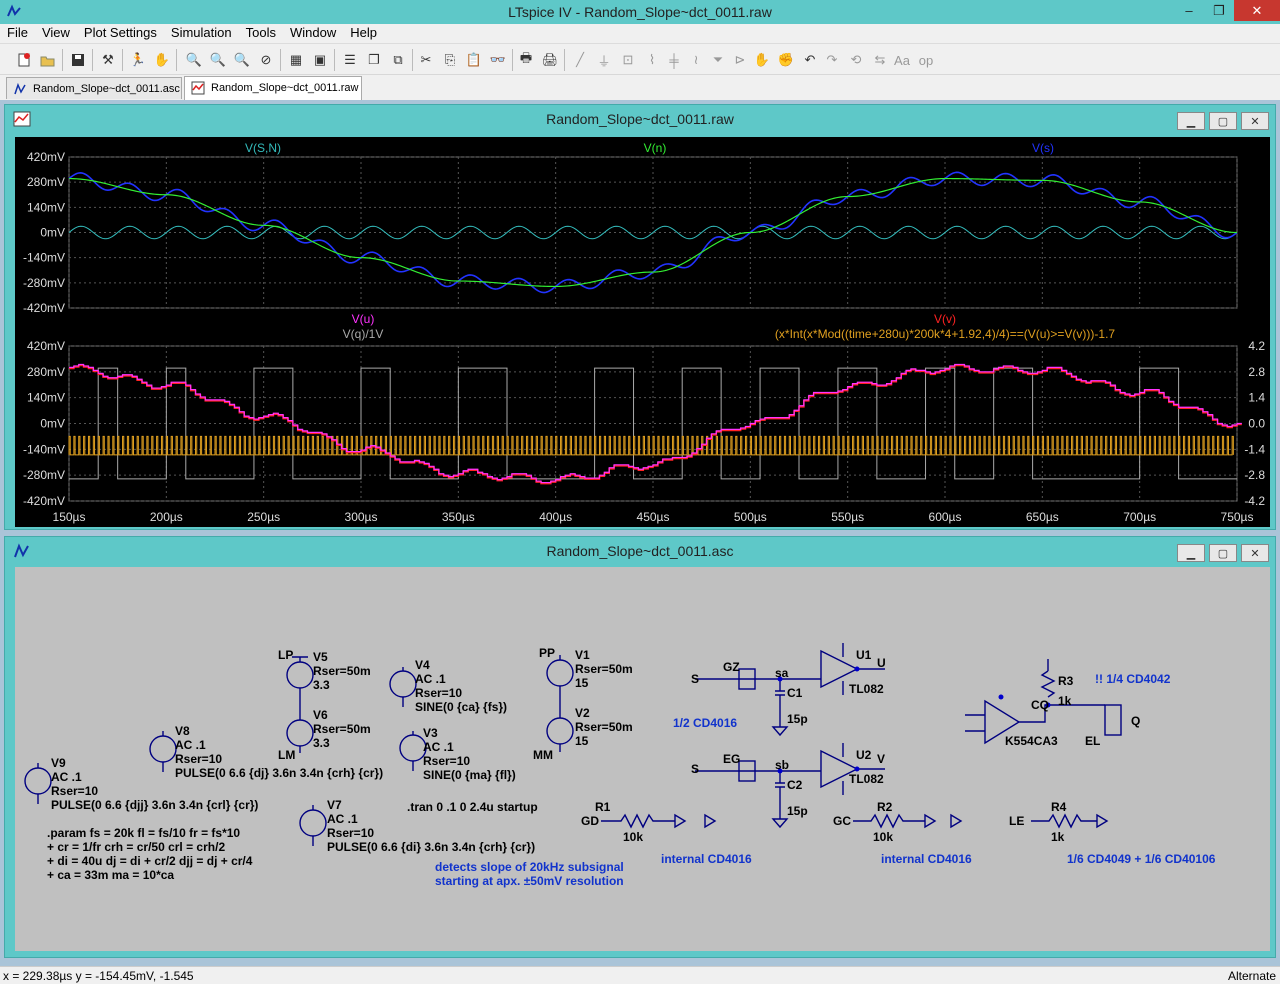 This screenshot has height=984, width=1280. I want to click on r4-label: R4, so click(1059, 807).